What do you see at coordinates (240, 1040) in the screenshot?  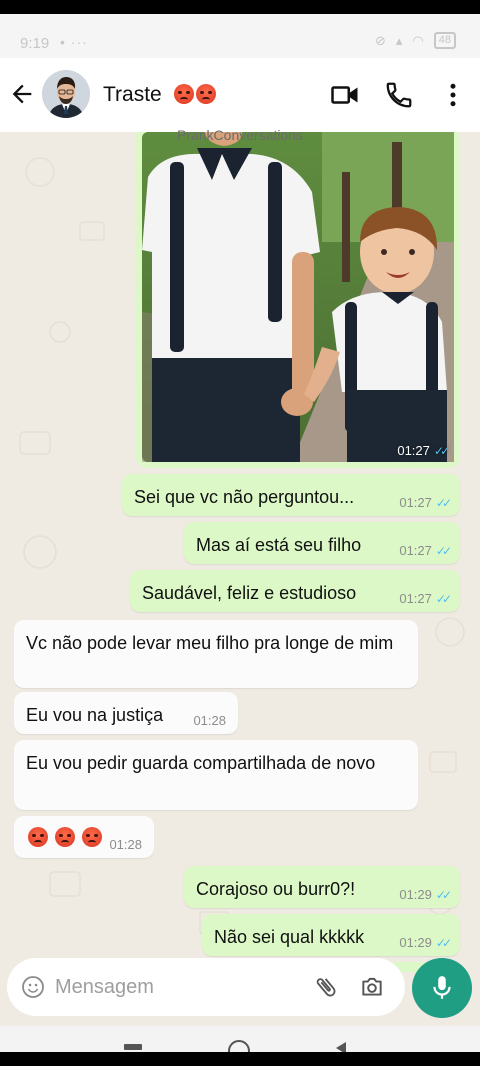 I see `system-nav-bar` at bounding box center [240, 1040].